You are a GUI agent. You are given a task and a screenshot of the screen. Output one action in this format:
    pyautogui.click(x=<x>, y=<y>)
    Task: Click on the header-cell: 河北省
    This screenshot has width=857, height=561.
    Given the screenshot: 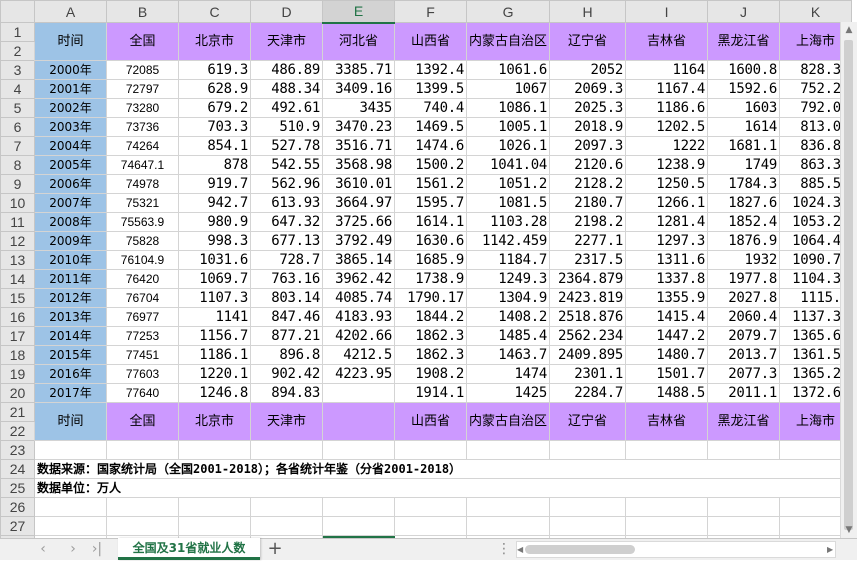 What is the action you would take?
    pyautogui.click(x=358, y=41)
    